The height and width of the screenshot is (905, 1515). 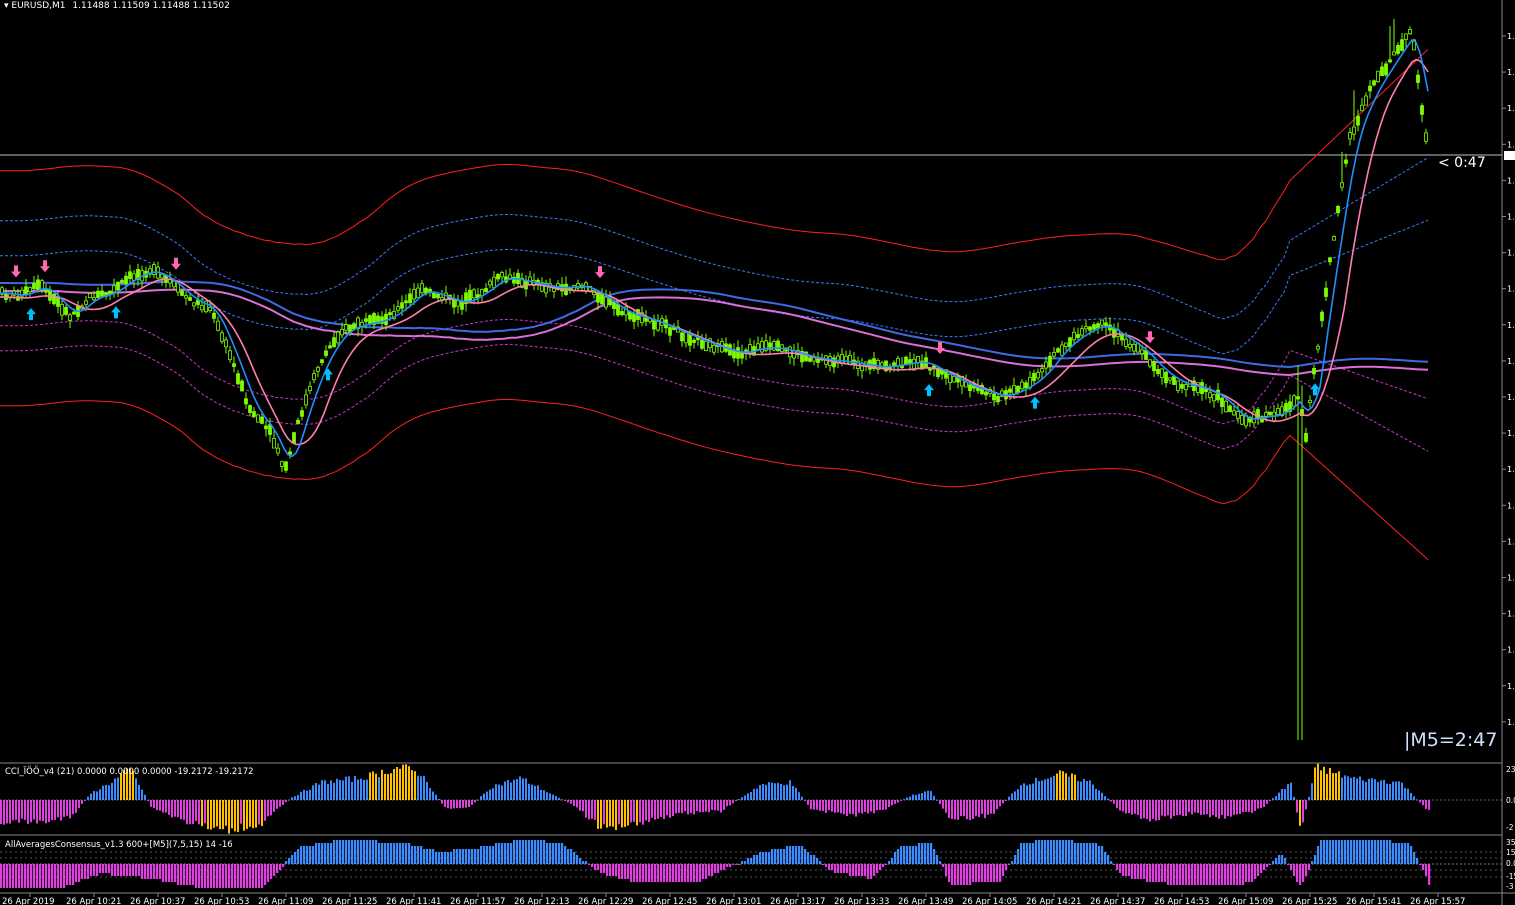 What do you see at coordinates (1245, 901) in the screenshot?
I see `time-tick-label: 26 Apr 15:09` at bounding box center [1245, 901].